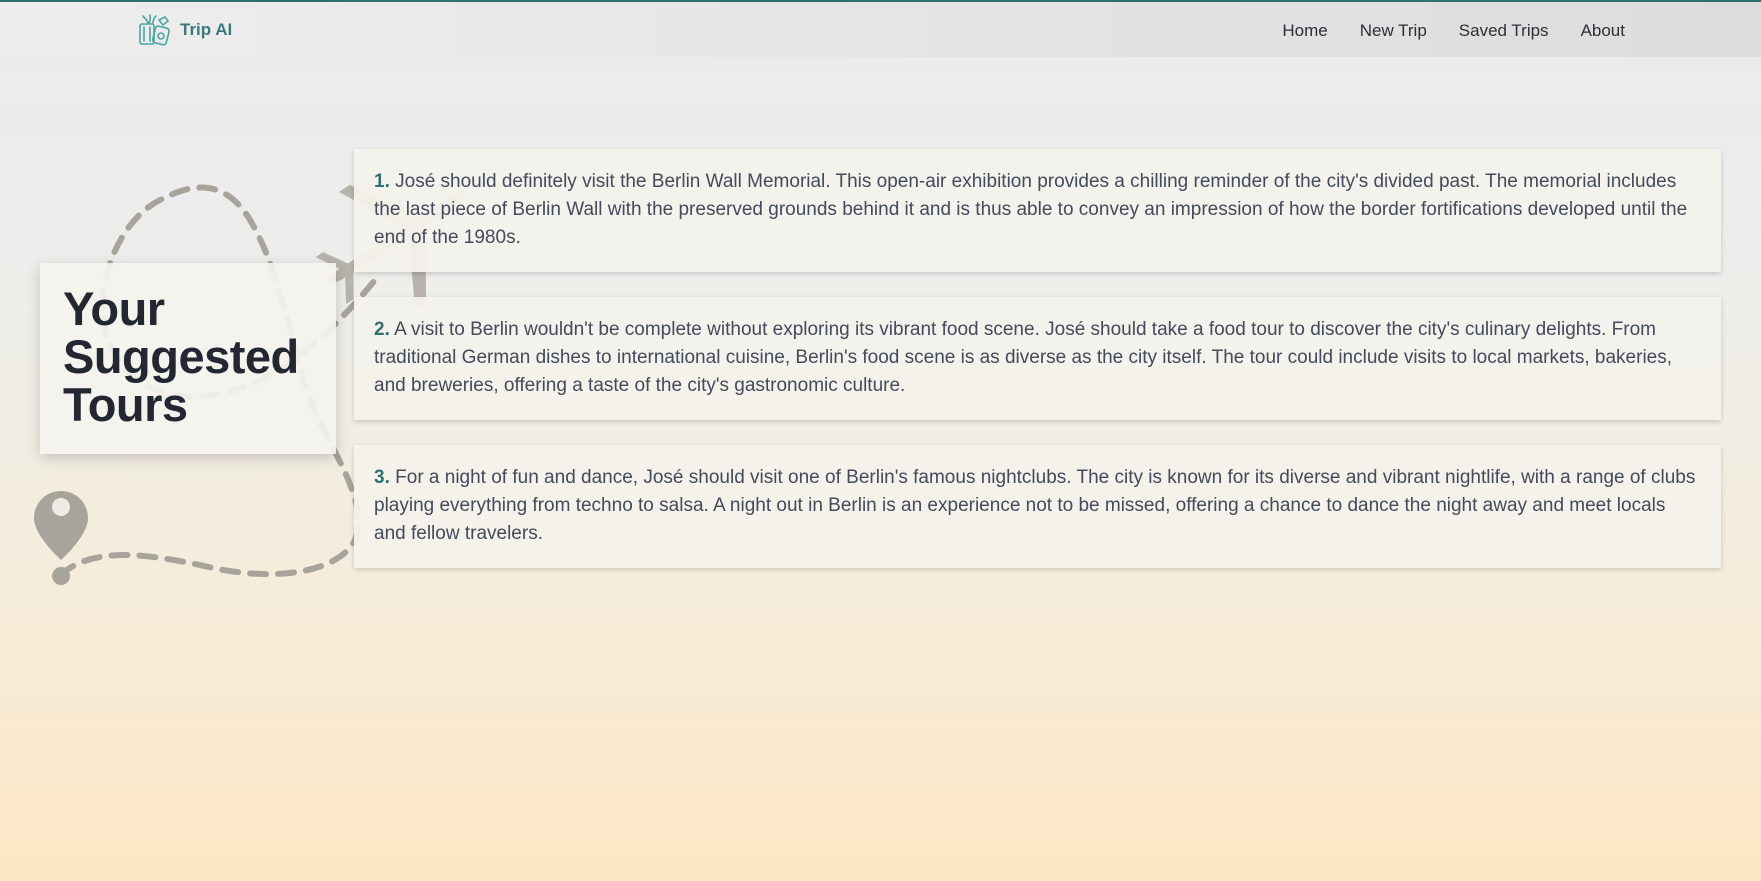 This screenshot has width=1761, height=881. I want to click on tour-number: 3., so click(382, 477).